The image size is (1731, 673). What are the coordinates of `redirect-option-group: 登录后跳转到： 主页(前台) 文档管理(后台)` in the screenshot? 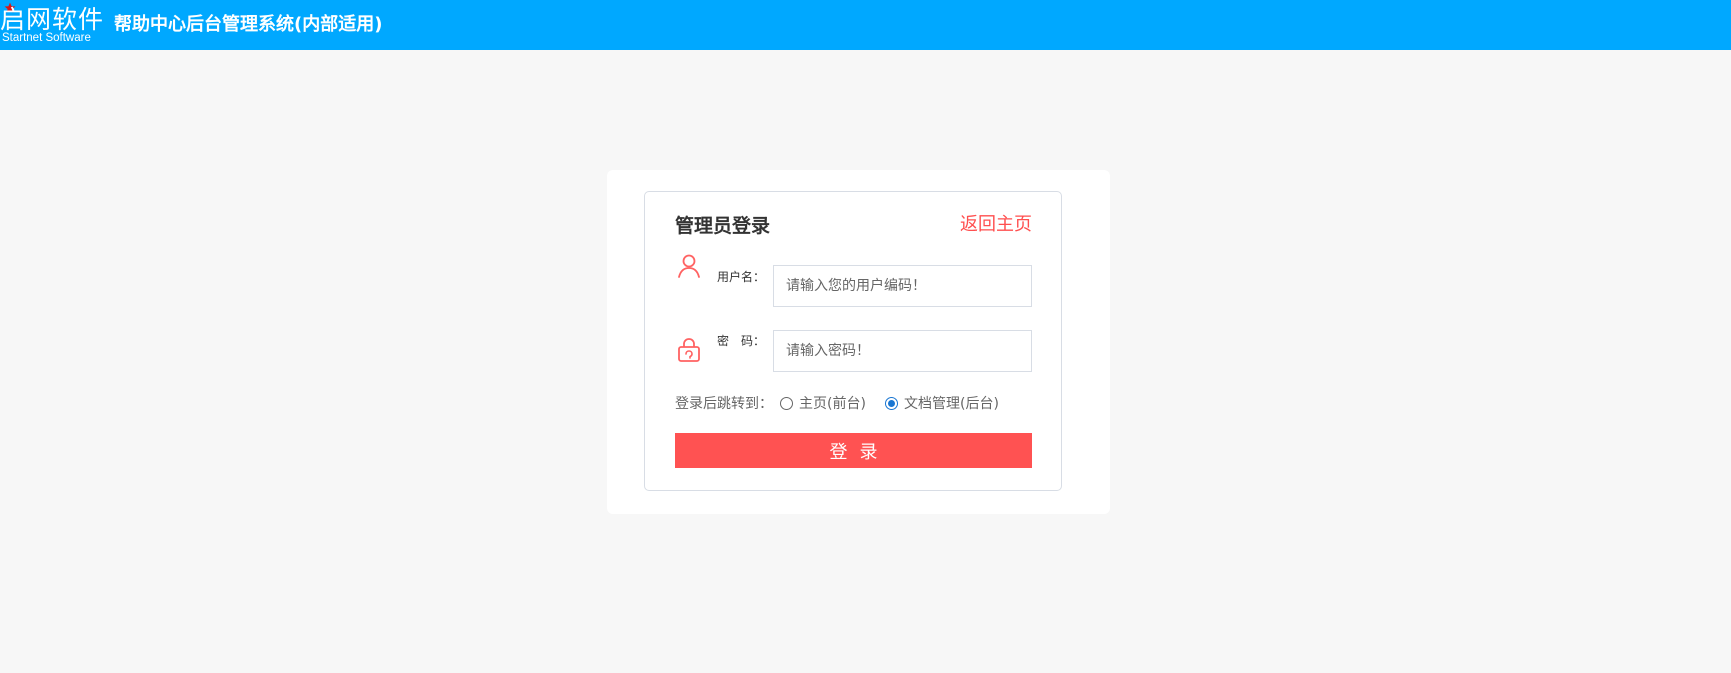 It's located at (855, 404).